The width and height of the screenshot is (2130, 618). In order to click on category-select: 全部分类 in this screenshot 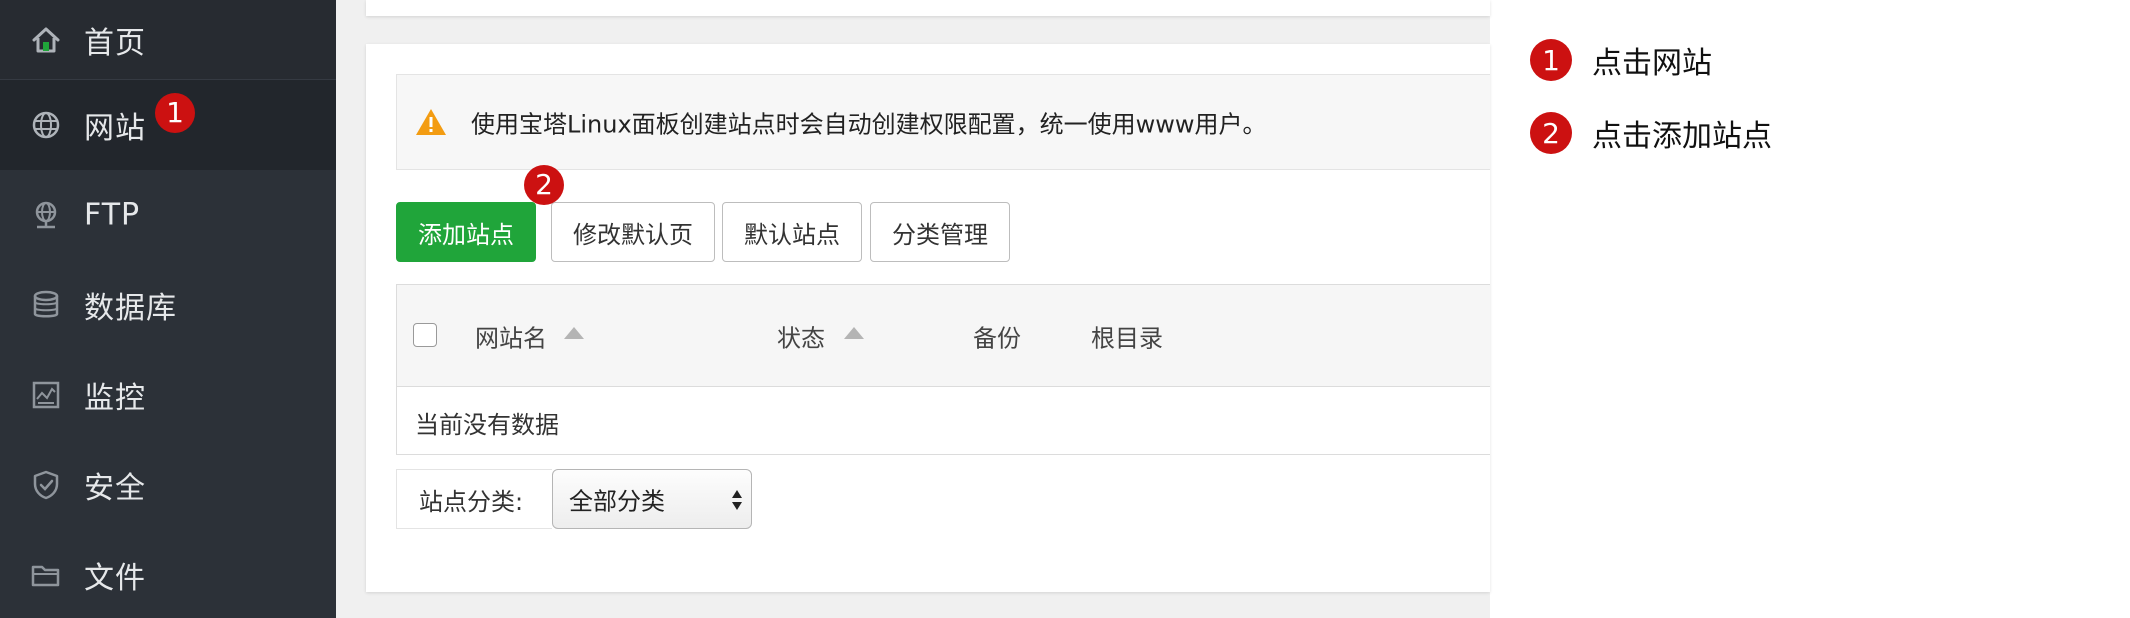, I will do `click(652, 499)`.